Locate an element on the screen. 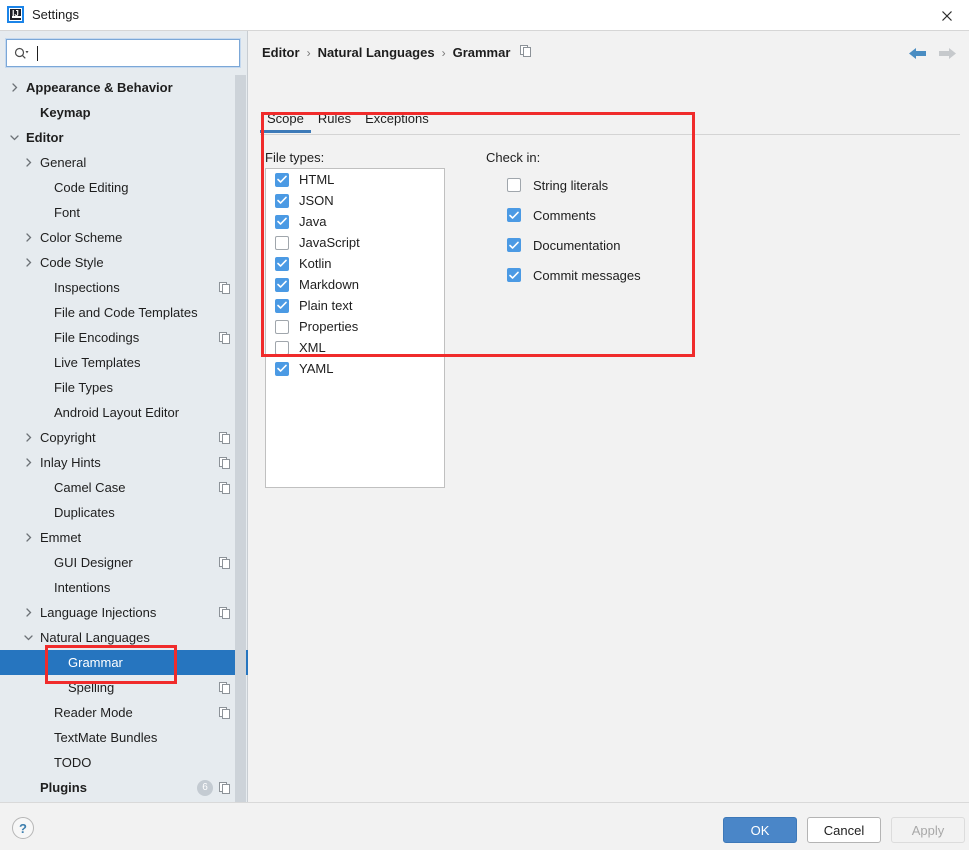 Image resolution: width=969 pixels, height=850 pixels. file-type-row-java: Java is located at coordinates (355, 221).